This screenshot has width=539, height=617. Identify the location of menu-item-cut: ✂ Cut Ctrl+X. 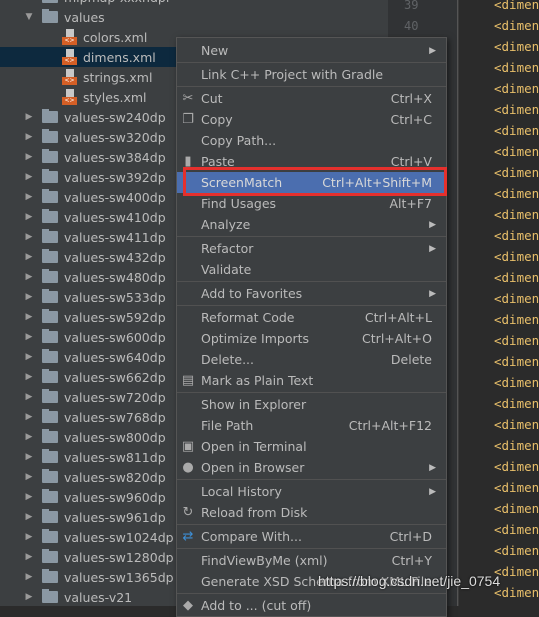
(311, 98).